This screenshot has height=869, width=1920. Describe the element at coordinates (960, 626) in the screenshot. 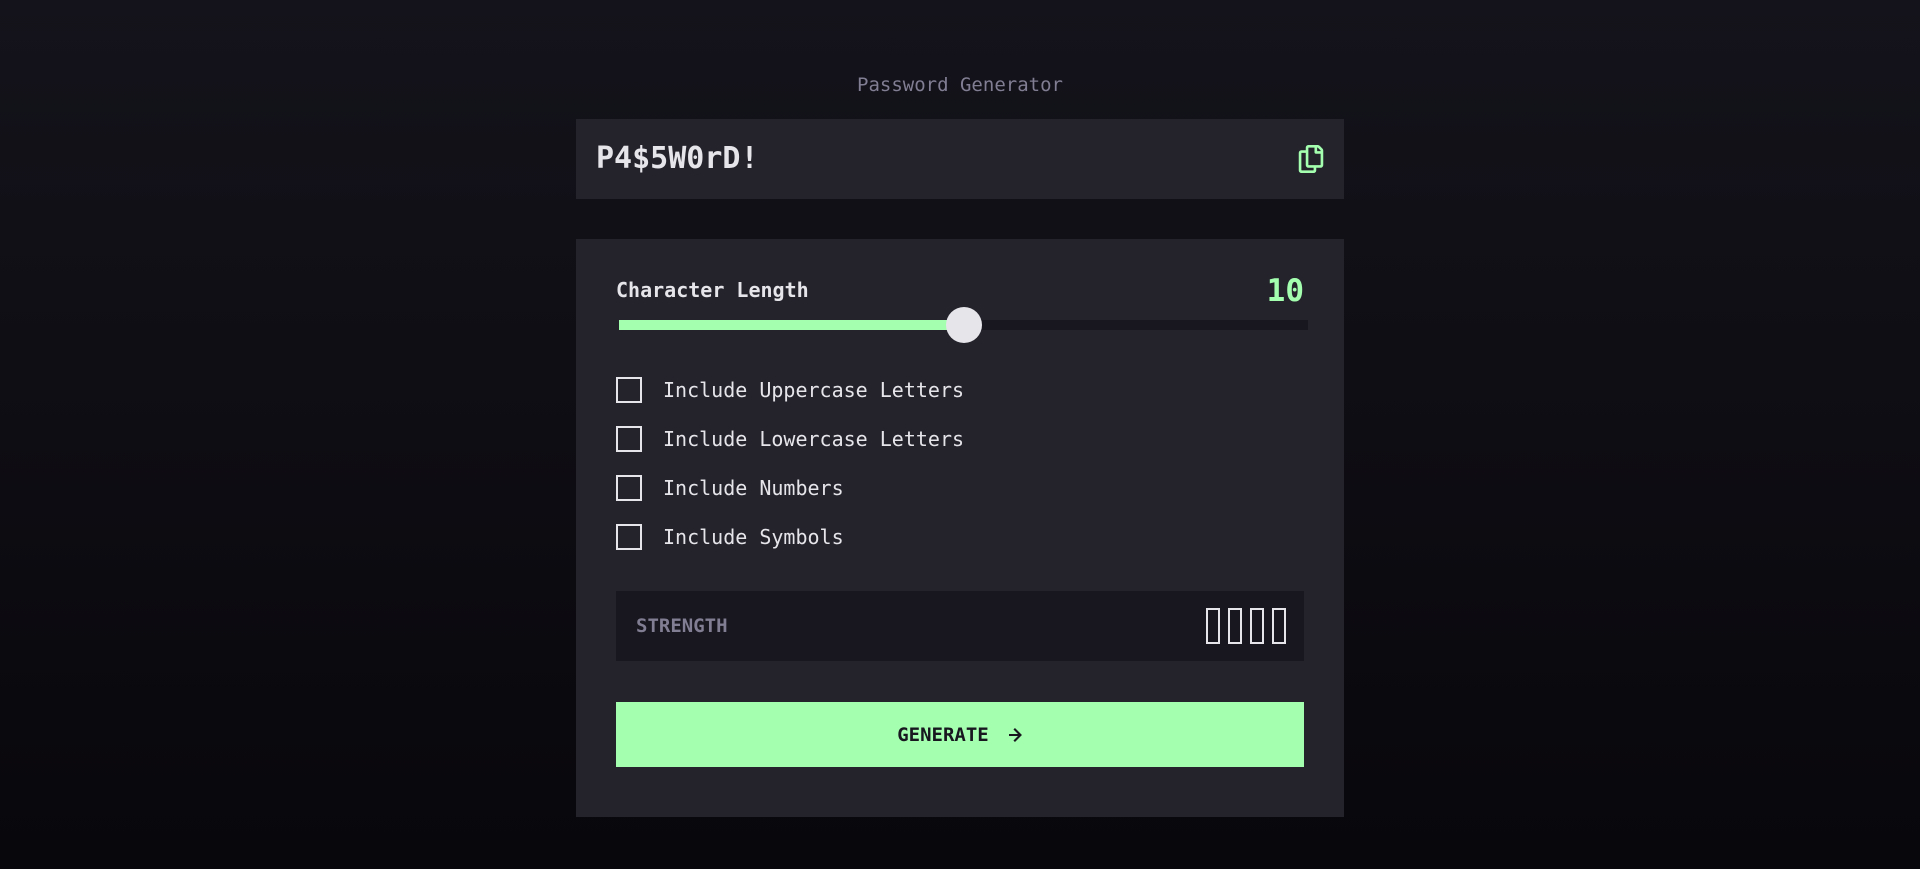

I see `strength-meter: STRENGTH` at that location.